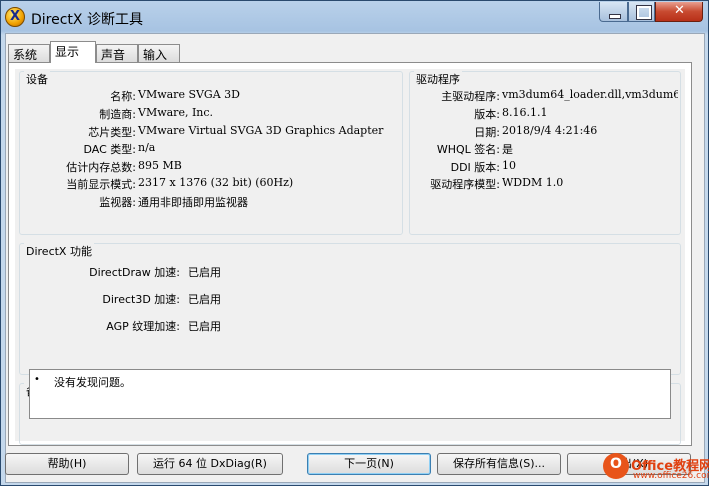 This screenshot has height=486, width=709. What do you see at coordinates (193, 202) in the screenshot?
I see `device-monitor-value: 通用非即插即用监视器` at bounding box center [193, 202].